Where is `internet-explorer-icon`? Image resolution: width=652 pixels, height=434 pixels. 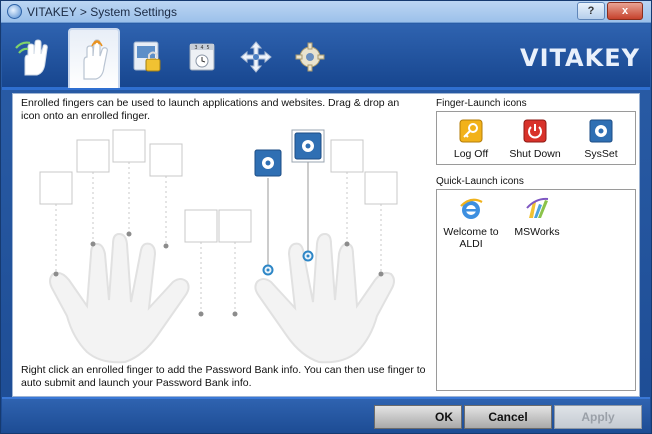
internet-explorer-icon is located at coordinates (471, 209).